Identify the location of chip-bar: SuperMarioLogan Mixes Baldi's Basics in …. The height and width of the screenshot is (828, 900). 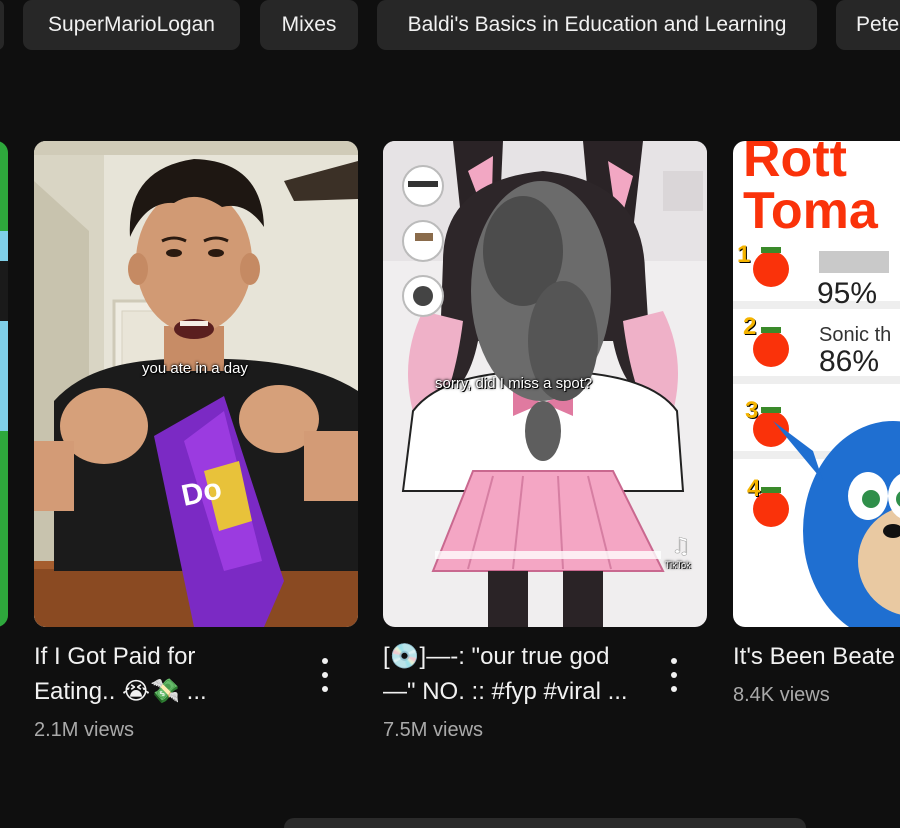
(450, 26).